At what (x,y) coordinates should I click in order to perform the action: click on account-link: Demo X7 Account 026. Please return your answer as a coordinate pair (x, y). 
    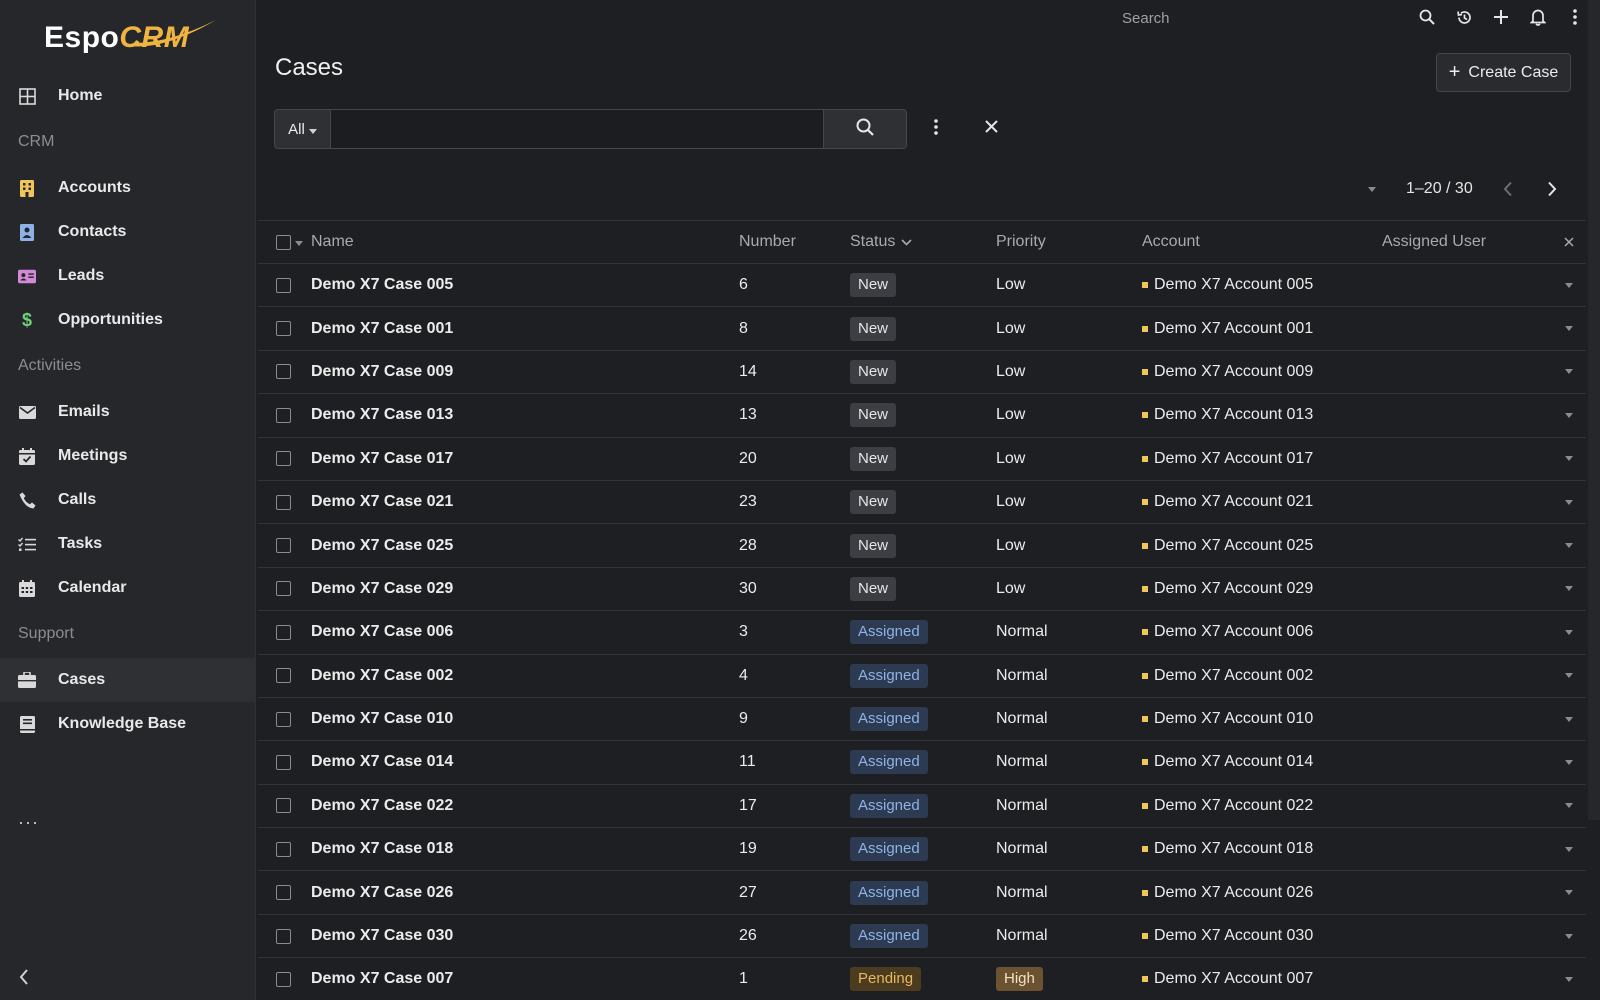
    Looking at the image, I should click on (1262, 893).